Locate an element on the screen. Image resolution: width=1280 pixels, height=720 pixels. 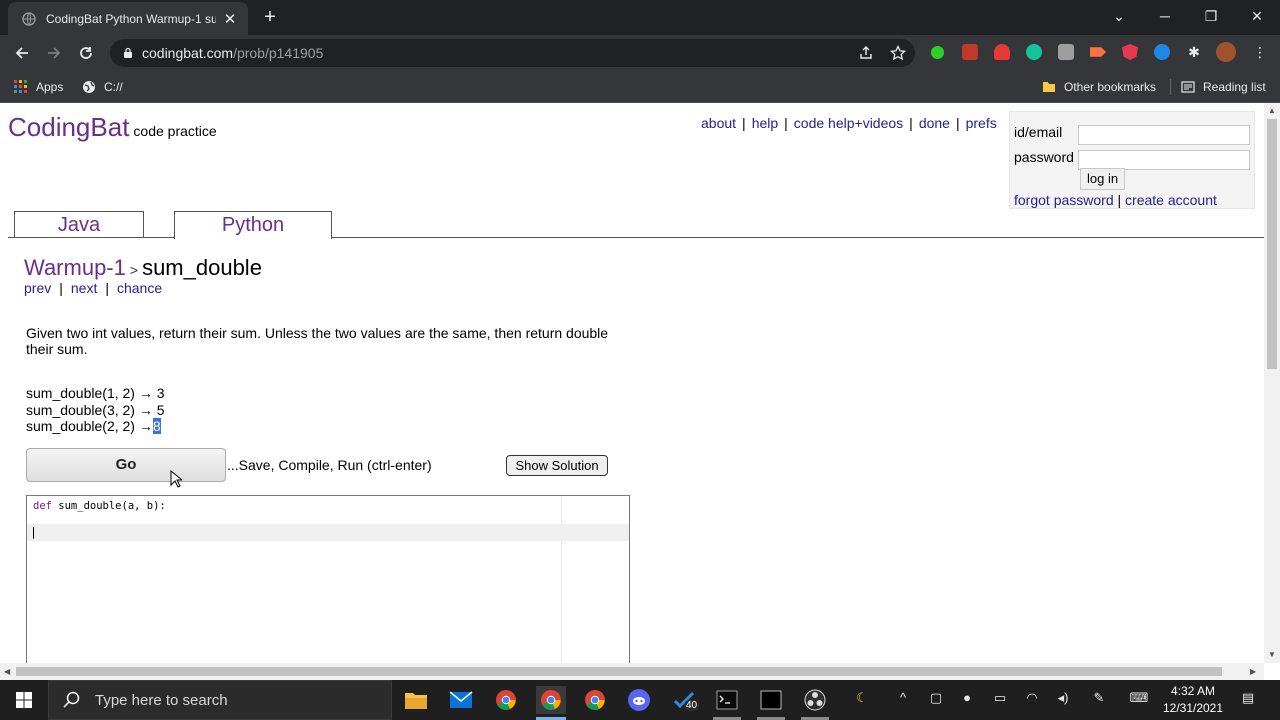
horizontal-scrollbar: ◀ ▶ is located at coordinates (632, 671).